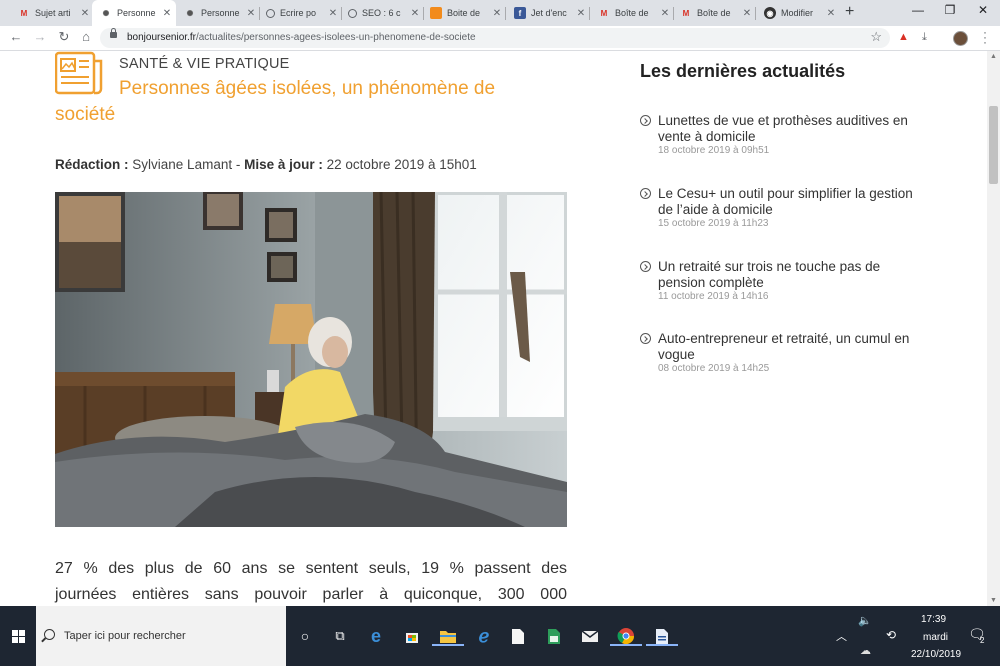  What do you see at coordinates (626, 636) in the screenshot?
I see `chrome-icon` at bounding box center [626, 636].